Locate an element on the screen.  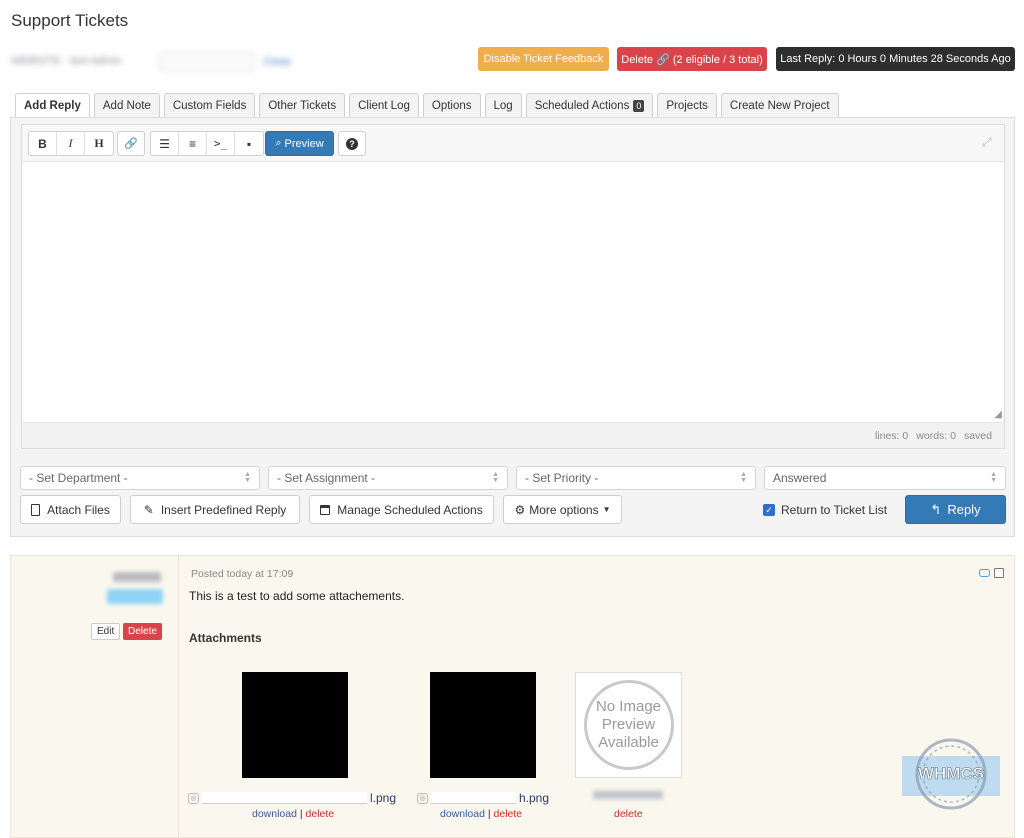
tab-add-reply: Add Reply is located at coordinates (52, 105).